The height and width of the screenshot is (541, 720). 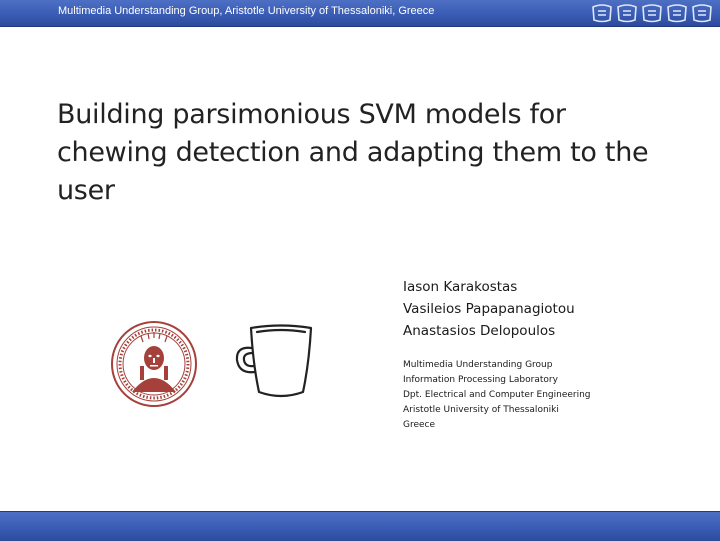 I want to click on affiliation-line: Multimedia Understanding Group, so click(x=478, y=365).